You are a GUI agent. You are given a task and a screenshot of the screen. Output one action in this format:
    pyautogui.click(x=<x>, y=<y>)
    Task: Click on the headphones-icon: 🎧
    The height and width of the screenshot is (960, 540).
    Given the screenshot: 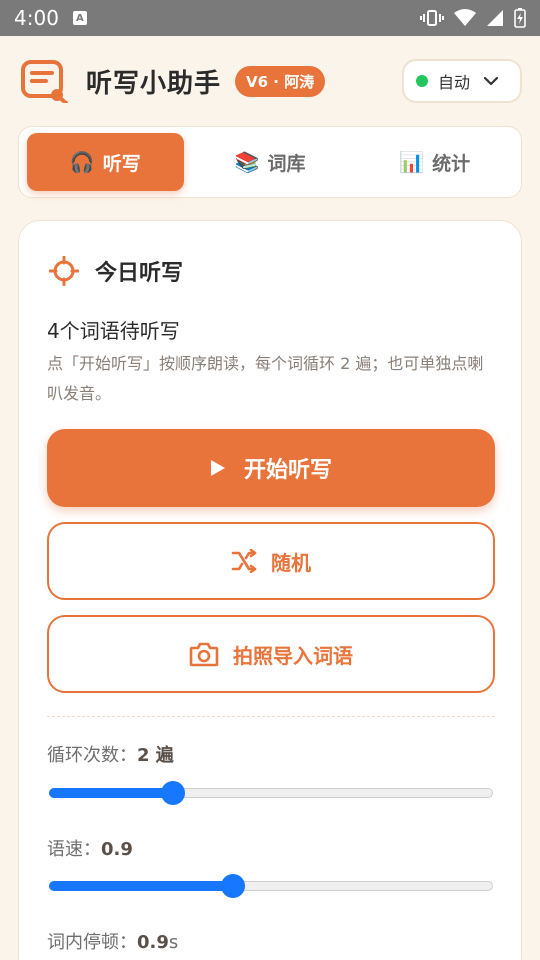 What is the action you would take?
    pyautogui.click(x=82, y=162)
    